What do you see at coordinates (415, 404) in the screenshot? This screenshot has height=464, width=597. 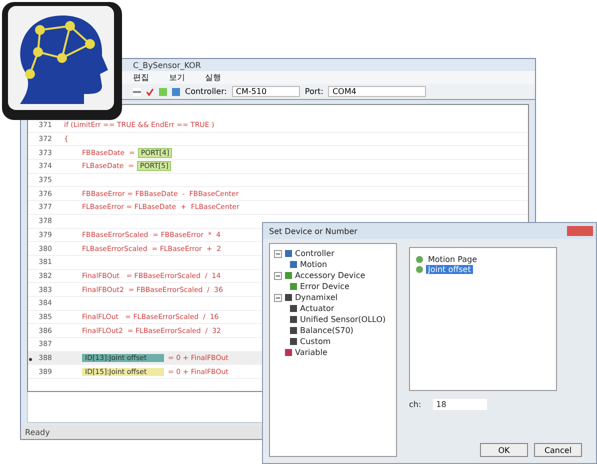 I see `ch-label: ch:` at bounding box center [415, 404].